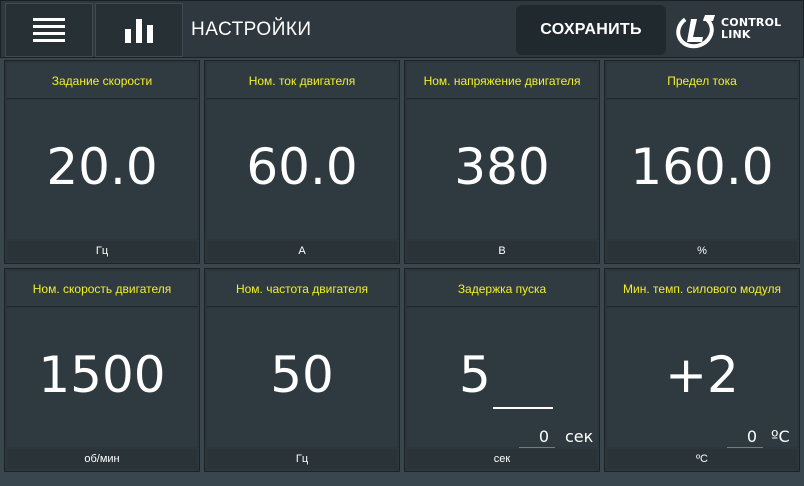 The width and height of the screenshot is (804, 486). Describe the element at coordinates (579, 436) in the screenshot. I see `input-unit: сек` at that location.